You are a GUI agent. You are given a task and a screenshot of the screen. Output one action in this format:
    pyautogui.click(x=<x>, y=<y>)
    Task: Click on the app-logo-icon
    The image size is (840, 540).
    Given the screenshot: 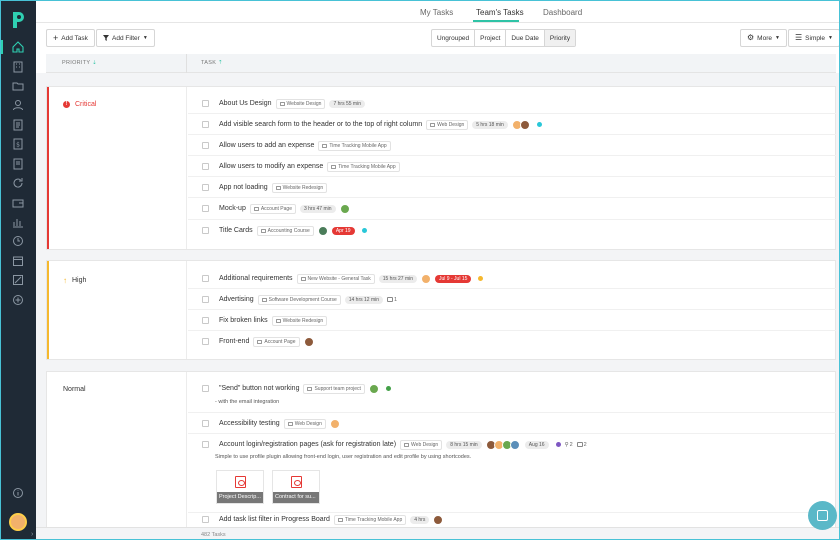 What is the action you would take?
    pyautogui.click(x=18, y=20)
    